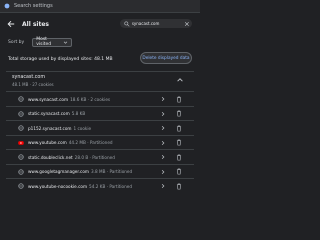  I want to click on site-domain-line: p1152.synacast.com 1 cookie, so click(59, 128).